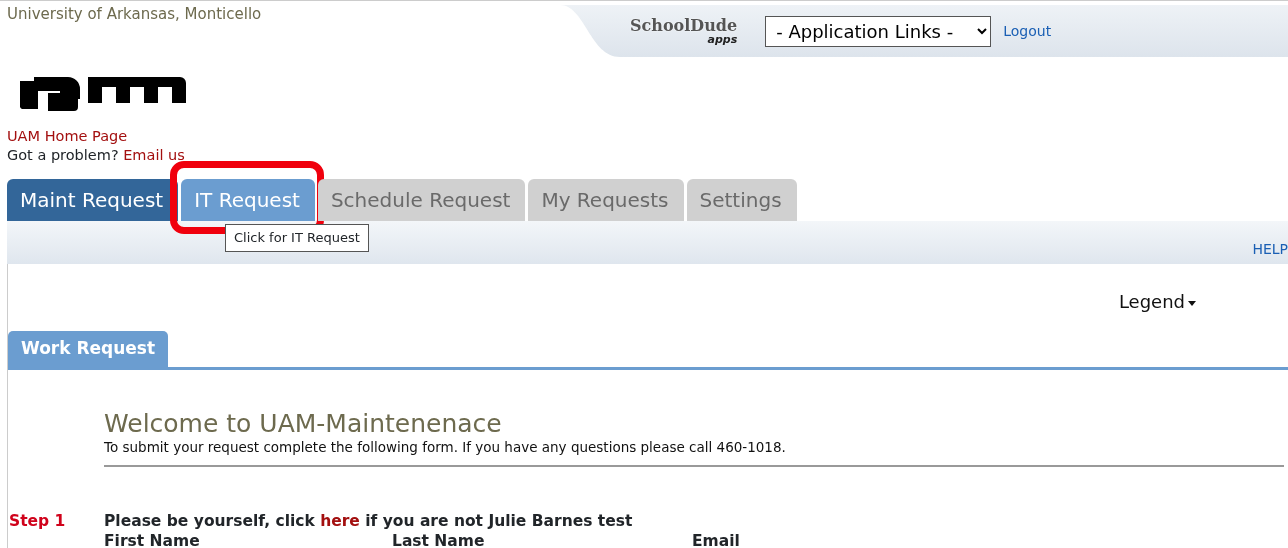 The image size is (1288, 548). What do you see at coordinates (93, 200) in the screenshot?
I see `tab: Maint Request` at bounding box center [93, 200].